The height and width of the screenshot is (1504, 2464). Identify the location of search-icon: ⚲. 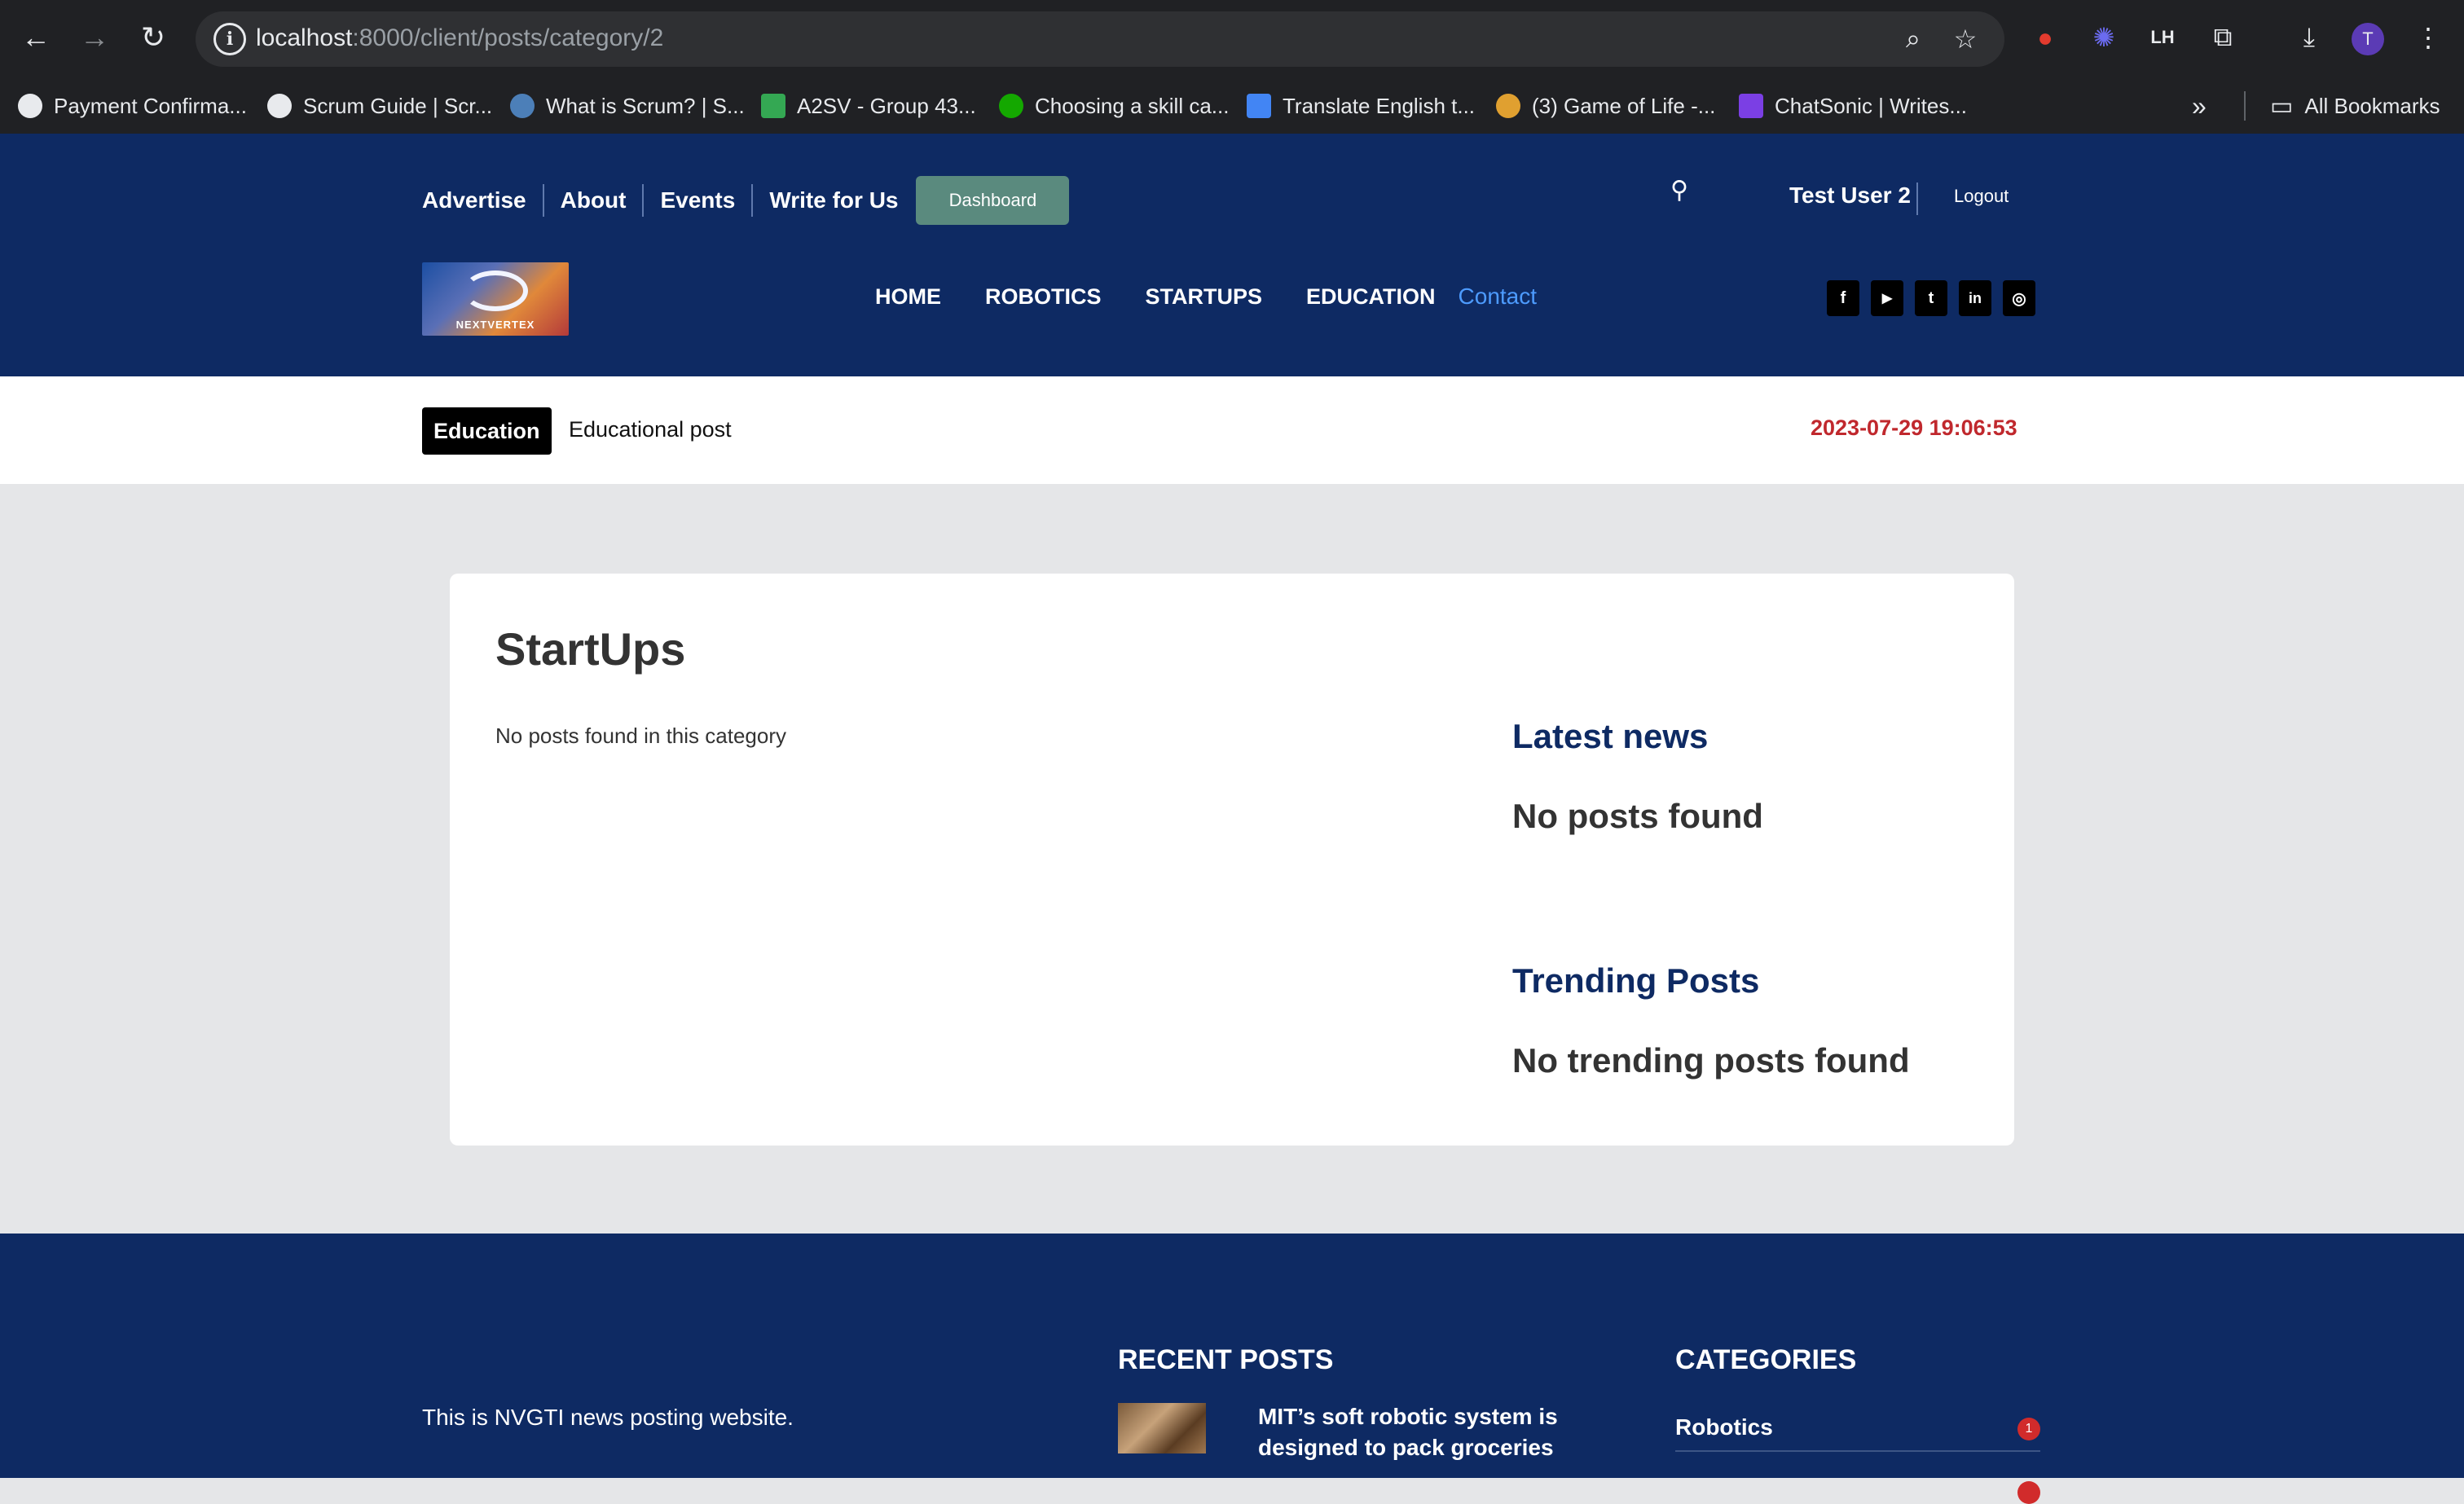
(1679, 190).